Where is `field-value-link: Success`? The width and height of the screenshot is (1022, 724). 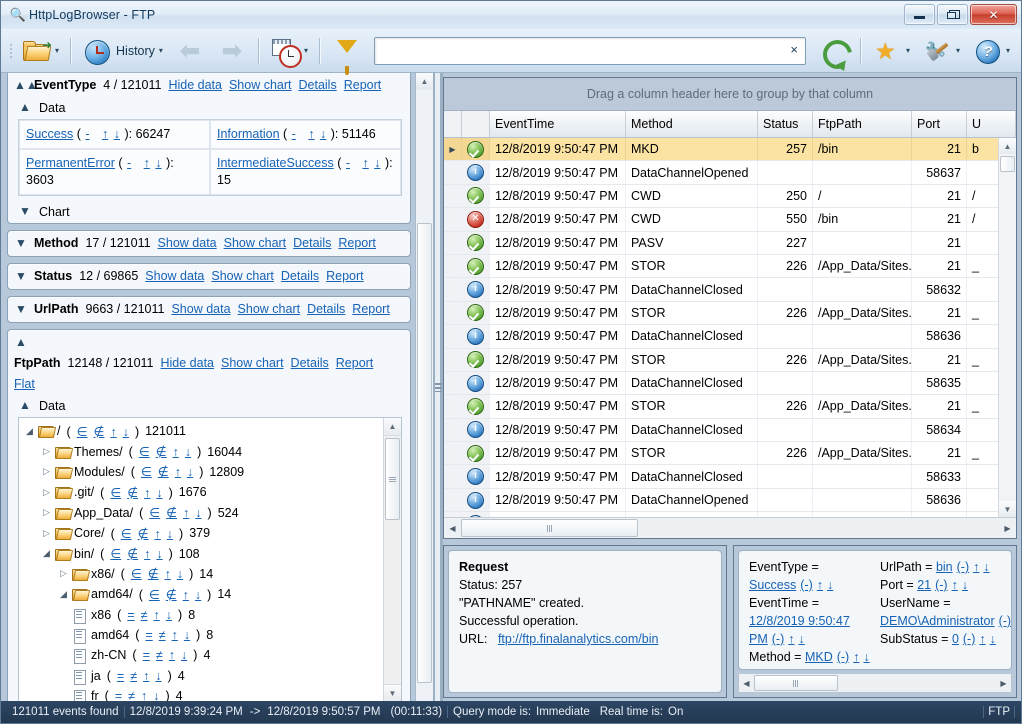 field-value-link: Success is located at coordinates (772, 585).